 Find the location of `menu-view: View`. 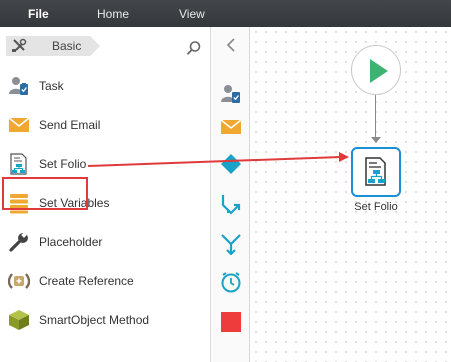

menu-view: View is located at coordinates (192, 14).